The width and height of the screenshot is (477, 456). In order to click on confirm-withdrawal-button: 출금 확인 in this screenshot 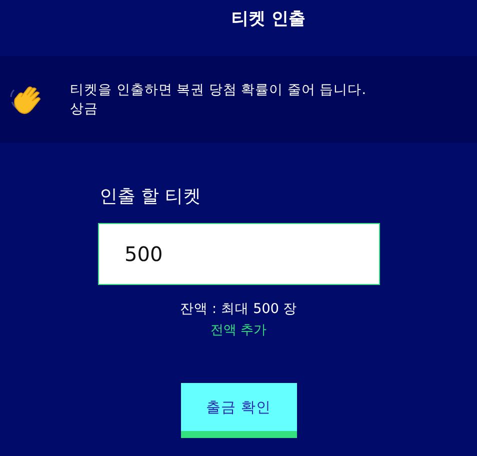, I will do `click(238, 410)`.